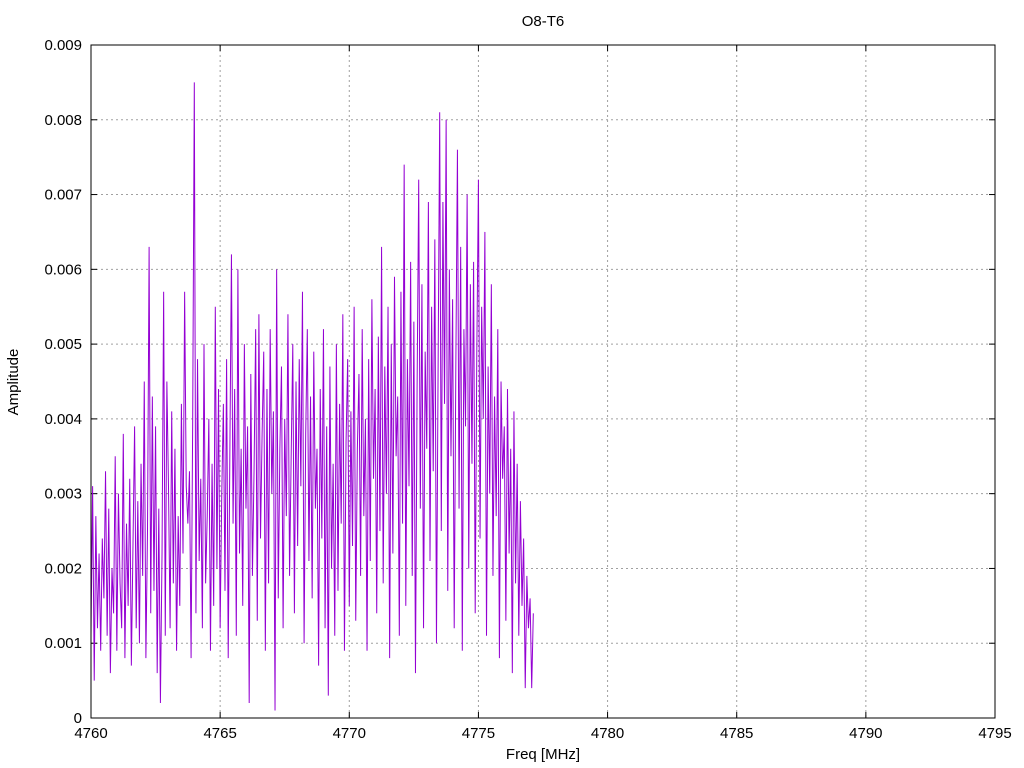 Image resolution: width=1024 pixels, height=768 pixels. Describe the element at coordinates (865, 733) in the screenshot. I see `x-tick-label: 4790` at that location.